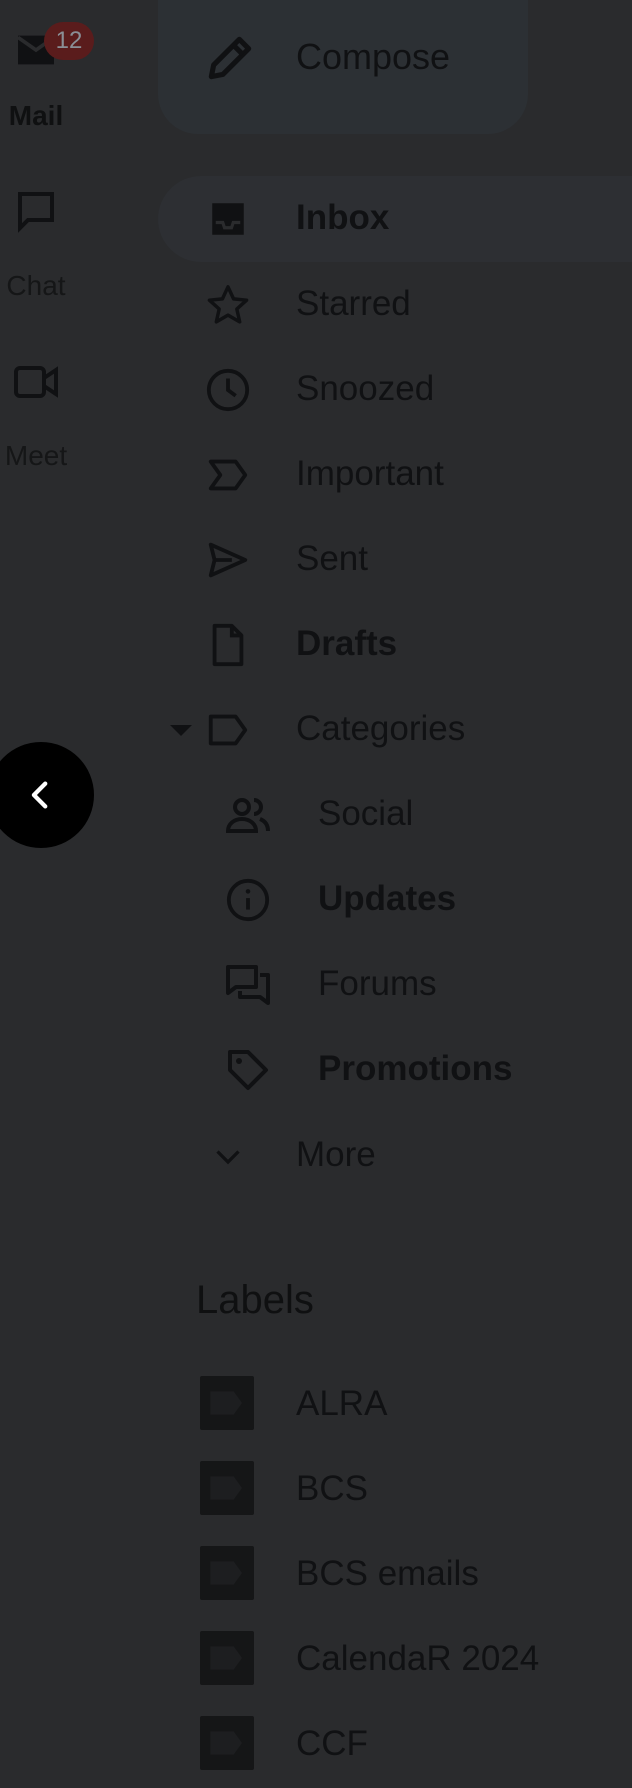 Image resolution: width=632 pixels, height=1788 pixels. Describe the element at coordinates (415, 1068) in the screenshot. I see `nav-item-label: Promotions` at that location.